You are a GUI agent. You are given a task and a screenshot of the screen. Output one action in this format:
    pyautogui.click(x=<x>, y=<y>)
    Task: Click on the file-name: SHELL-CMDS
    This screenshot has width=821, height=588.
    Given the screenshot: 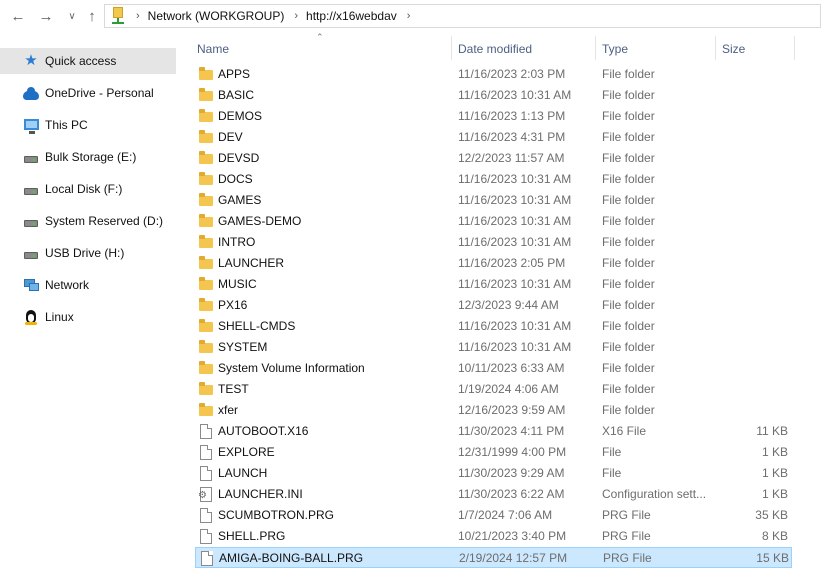 What is the action you would take?
    pyautogui.click(x=257, y=326)
    